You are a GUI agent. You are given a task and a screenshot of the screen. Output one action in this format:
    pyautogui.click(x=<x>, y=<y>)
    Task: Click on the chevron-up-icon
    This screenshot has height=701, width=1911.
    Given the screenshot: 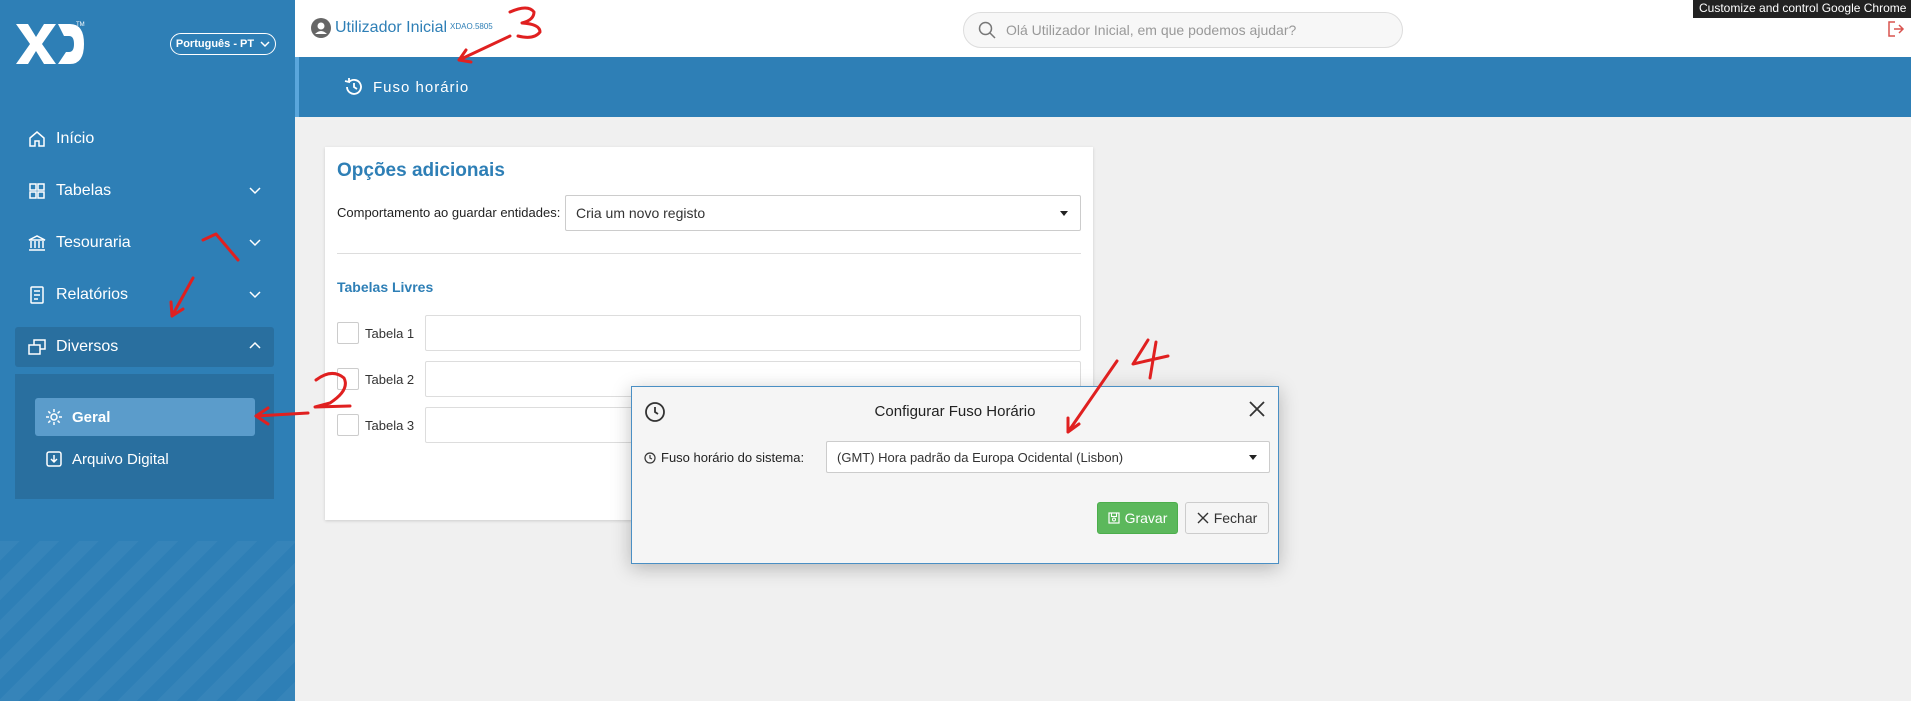 What is the action you would take?
    pyautogui.click(x=255, y=345)
    